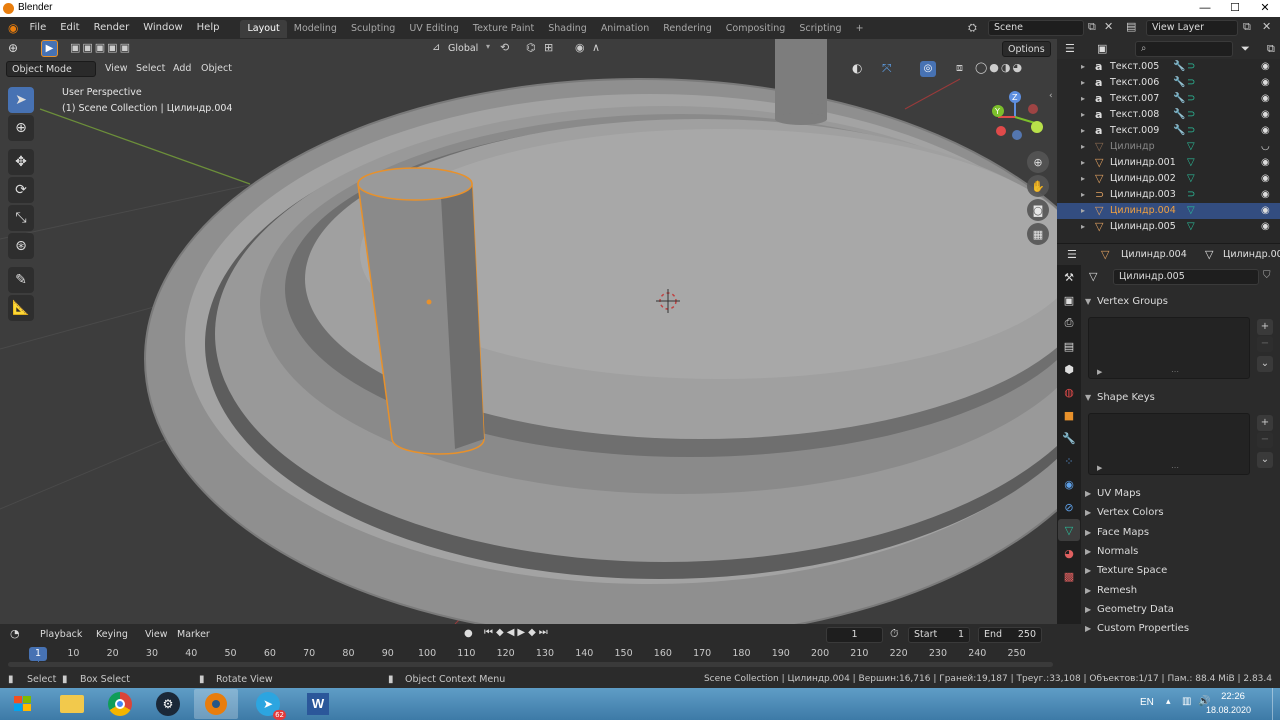 Image resolution: width=1280 pixels, height=720 pixels. I want to click on network-icon: ▥, so click(1186, 701).